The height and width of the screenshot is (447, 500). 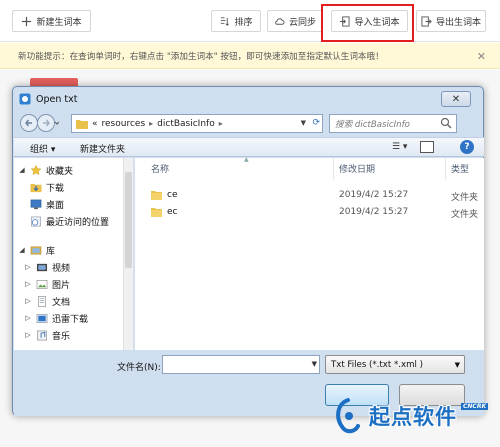 I want to click on app-toolbar: 新建生词本 排序 云同步 导入生词本 导出生词本, so click(x=250, y=21).